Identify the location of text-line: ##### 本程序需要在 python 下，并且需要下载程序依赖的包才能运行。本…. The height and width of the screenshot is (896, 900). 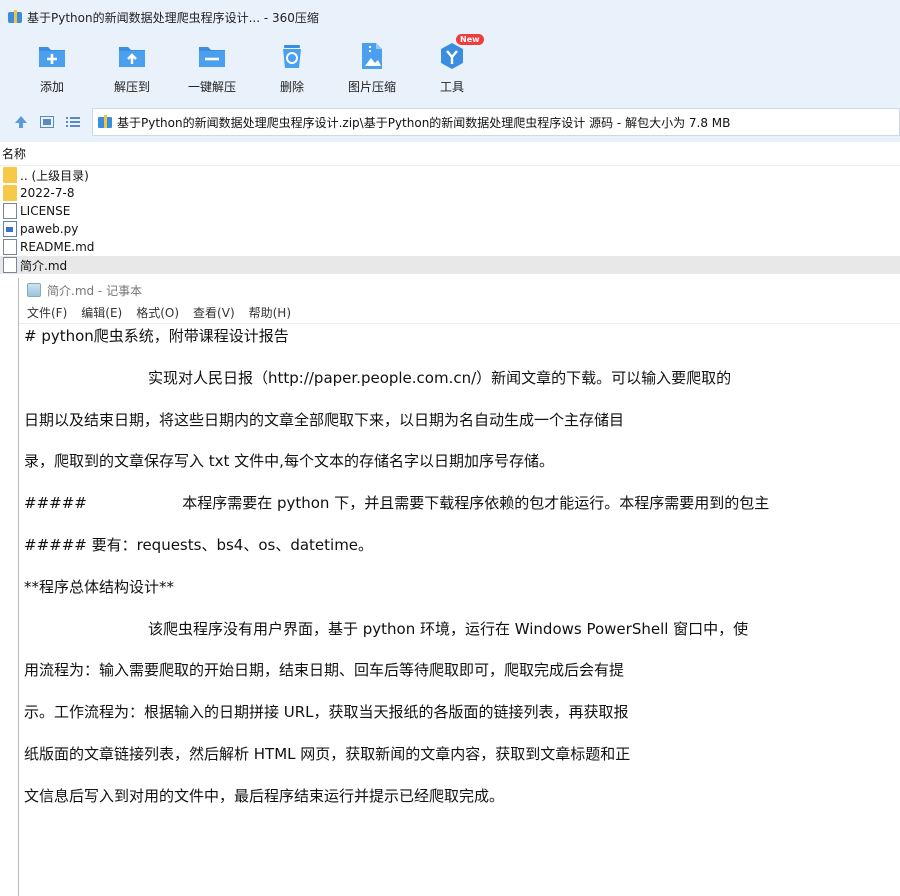
(397, 503).